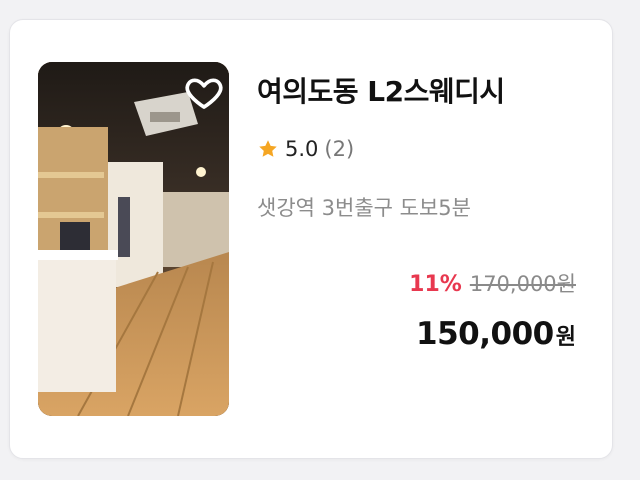 The width and height of the screenshot is (640, 480). I want to click on original-price: 170,000원, so click(522, 284).